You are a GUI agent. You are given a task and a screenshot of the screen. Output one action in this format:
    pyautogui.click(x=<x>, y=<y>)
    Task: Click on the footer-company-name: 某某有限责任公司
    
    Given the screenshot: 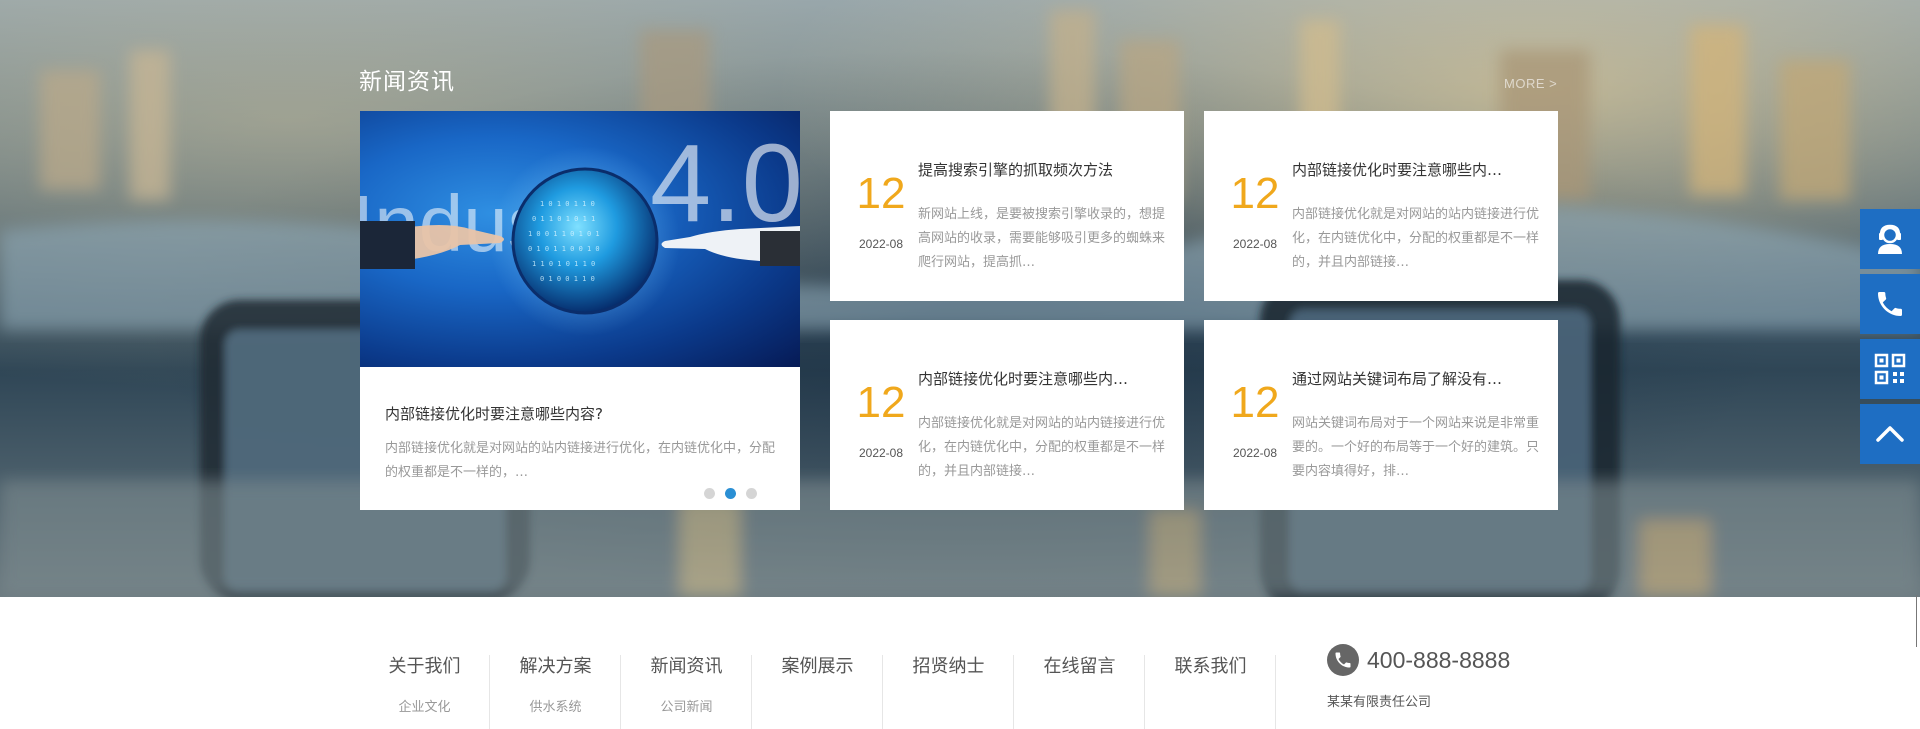 What is the action you would take?
    pyautogui.click(x=1379, y=702)
    